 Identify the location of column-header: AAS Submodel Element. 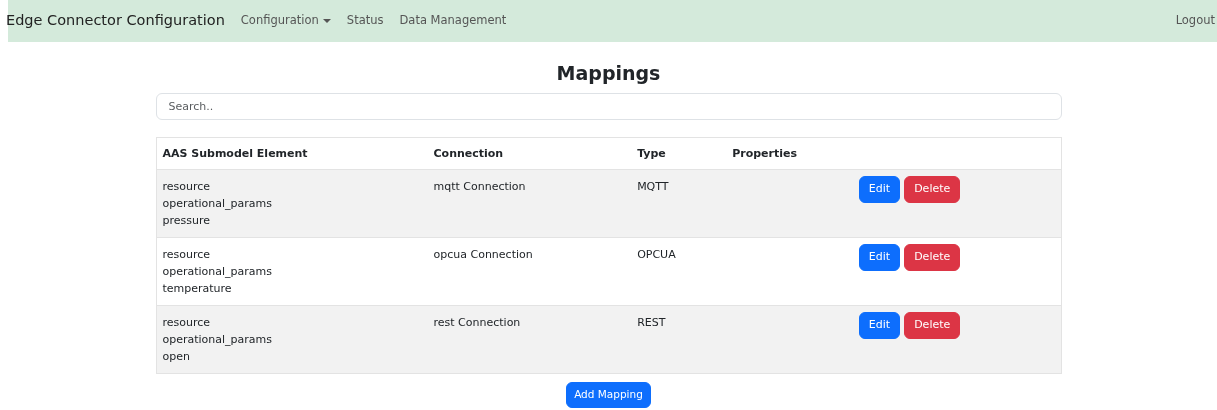
(235, 153).